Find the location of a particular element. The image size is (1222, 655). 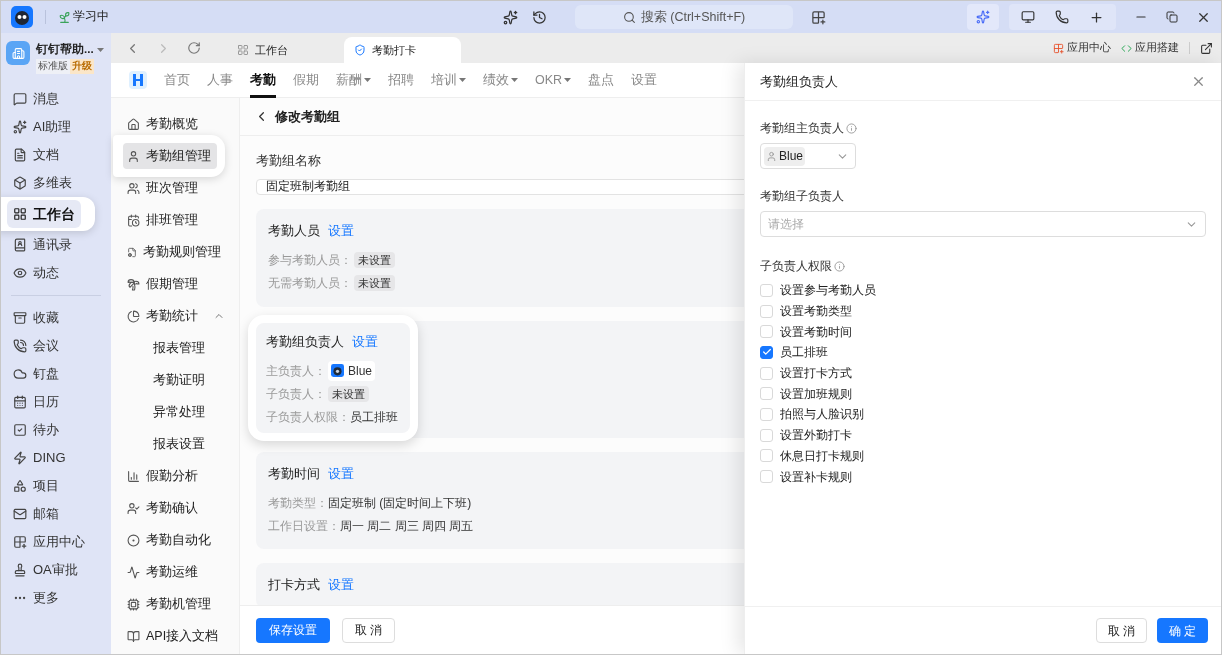

card-title: 打卡方式 is located at coordinates (294, 586).